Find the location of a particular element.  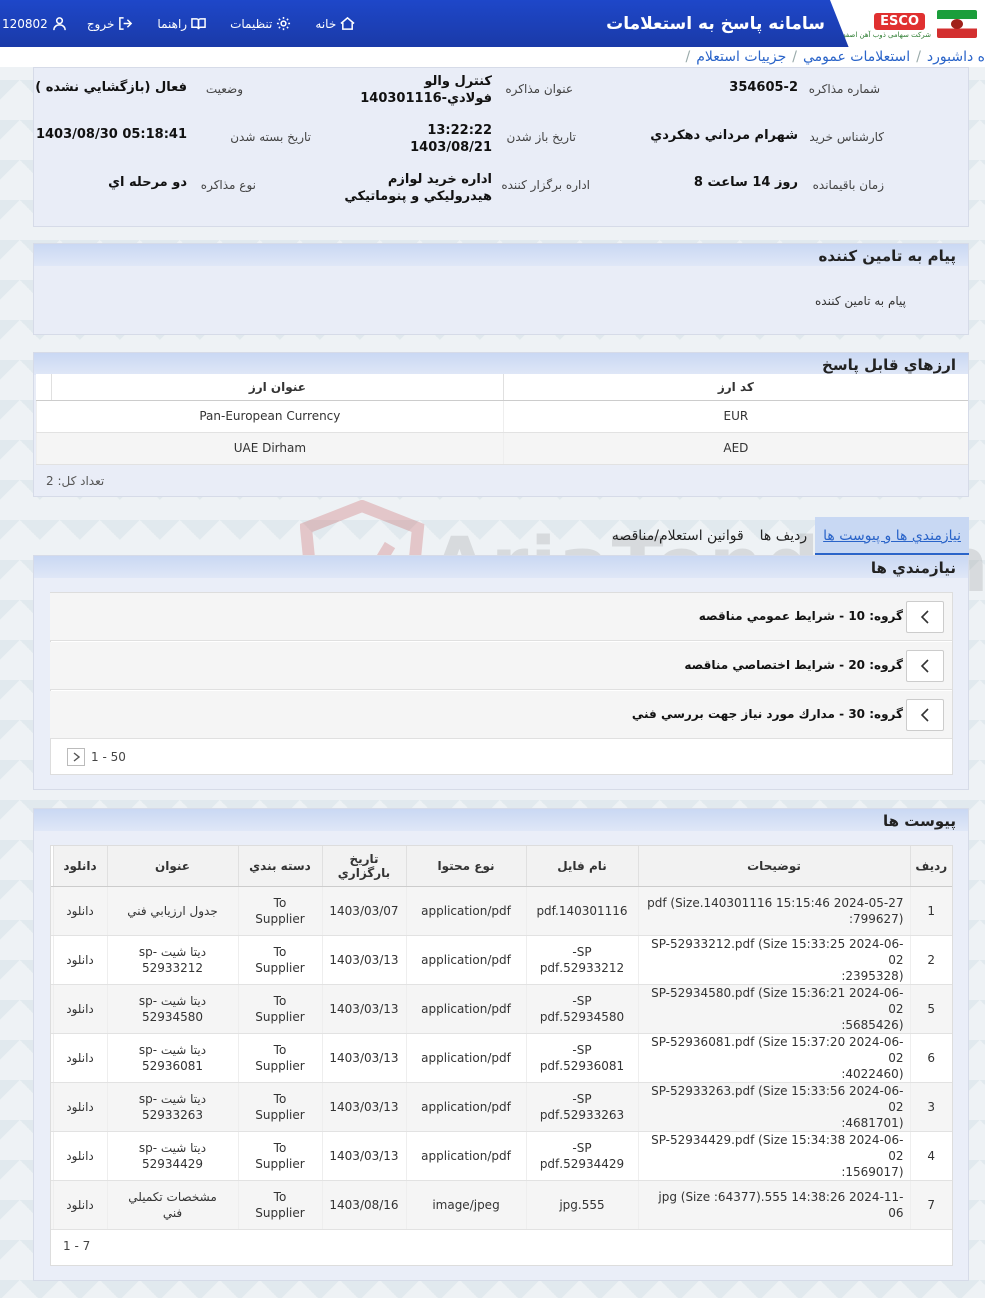

row-number-cell: 5 is located at coordinates (930, 1009).